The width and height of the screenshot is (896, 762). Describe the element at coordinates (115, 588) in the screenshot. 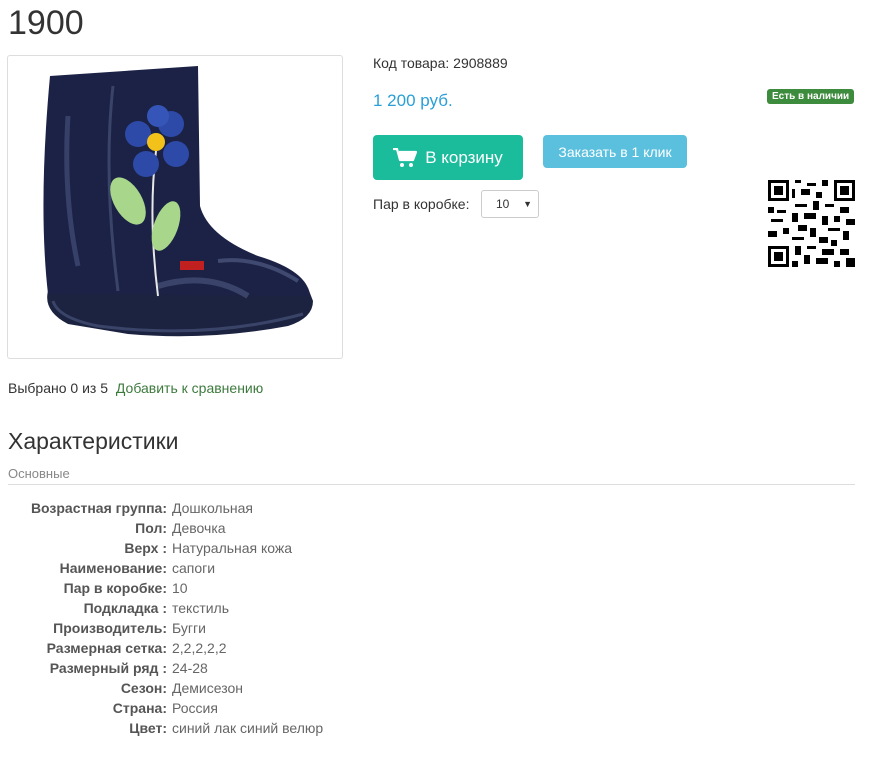

I see `spec-key: Пар в коробке:` at that location.